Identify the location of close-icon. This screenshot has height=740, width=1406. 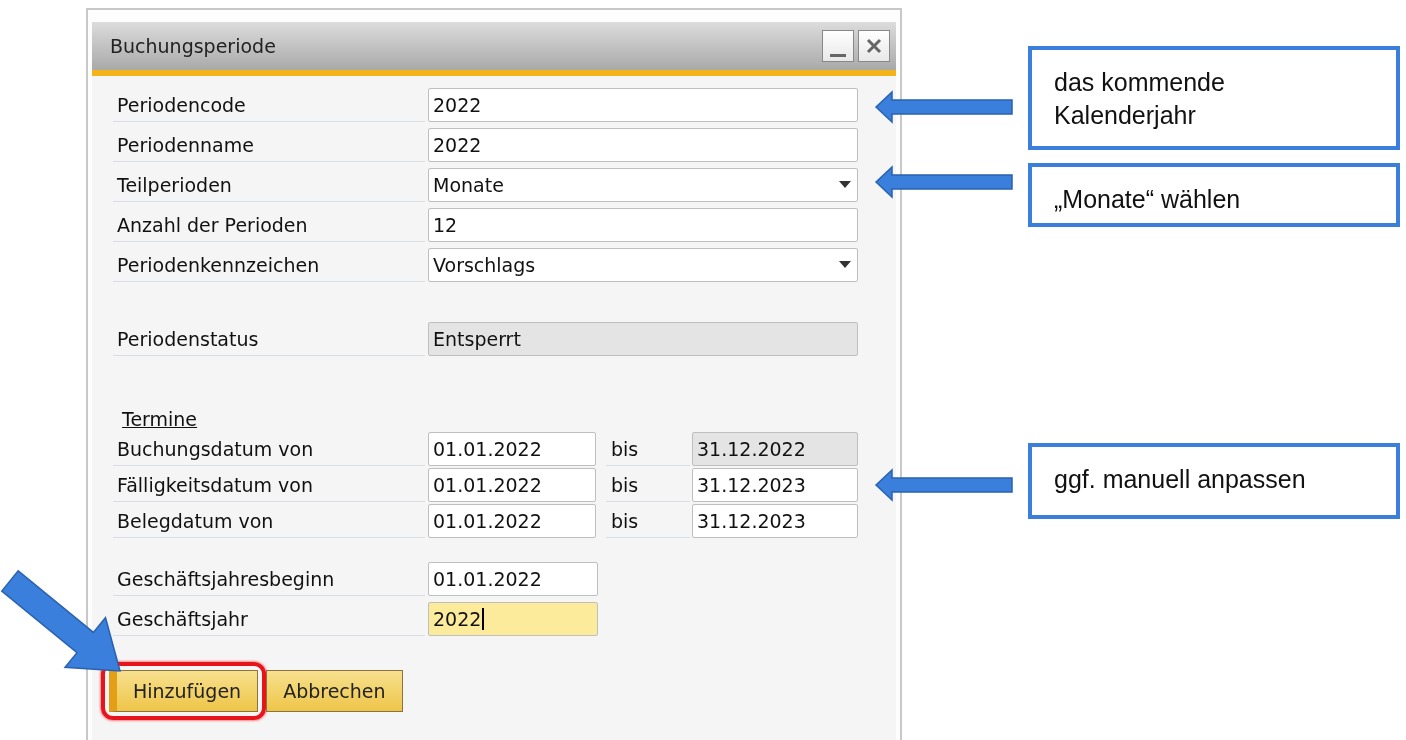
(874, 46).